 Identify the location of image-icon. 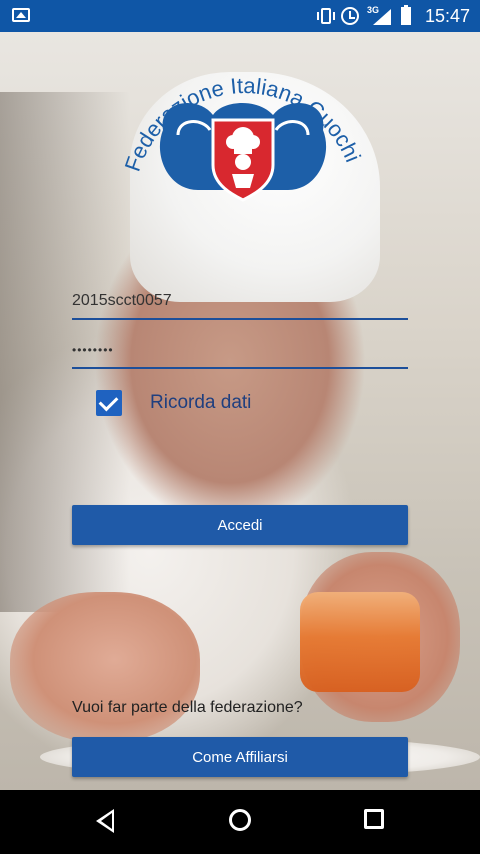
(21, 15).